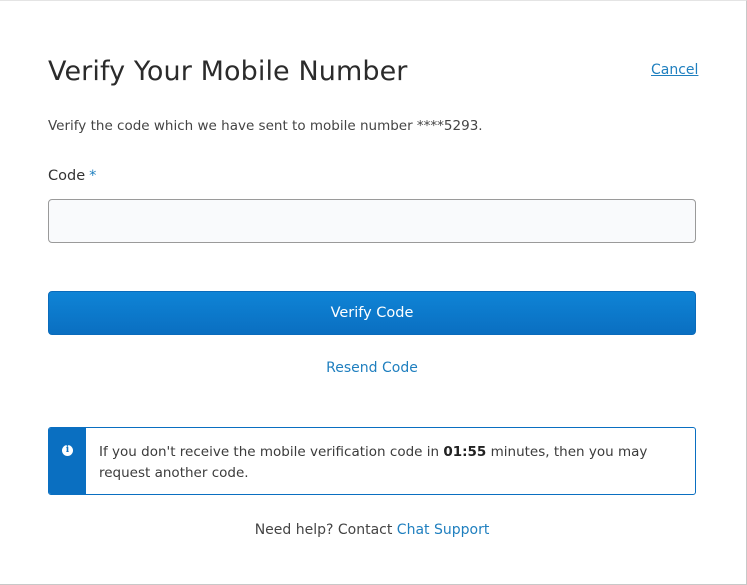 Image resolution: width=747 pixels, height=585 pixels. Describe the element at coordinates (67, 461) in the screenshot. I see `info-stripe: i` at that location.